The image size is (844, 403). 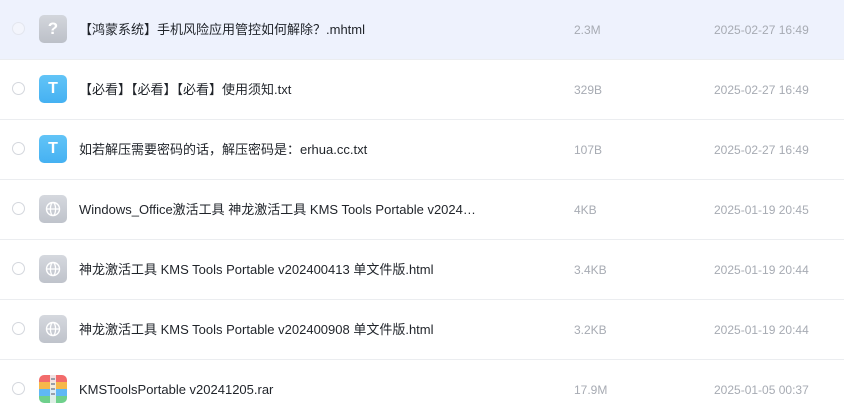 I want to click on archive-icon, so click(x=53, y=389).